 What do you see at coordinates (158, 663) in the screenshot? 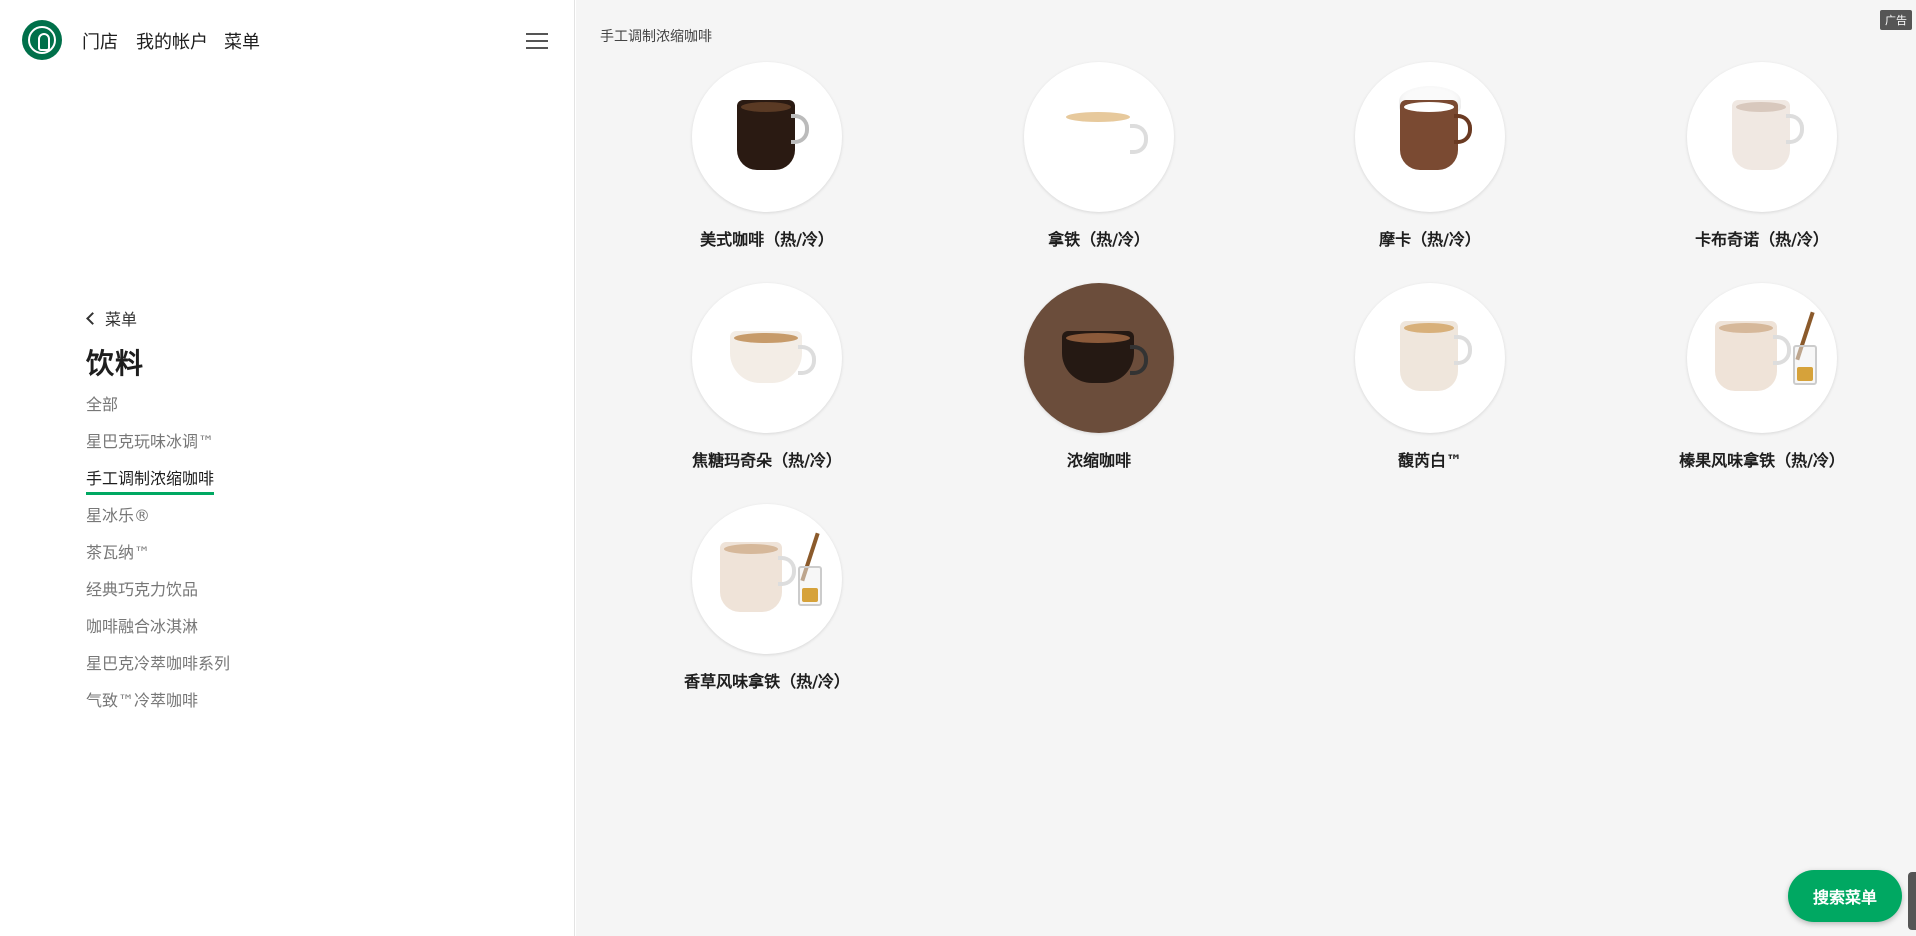
I see `category-item-label: 星巴克冷萃咖啡系列` at bounding box center [158, 663].